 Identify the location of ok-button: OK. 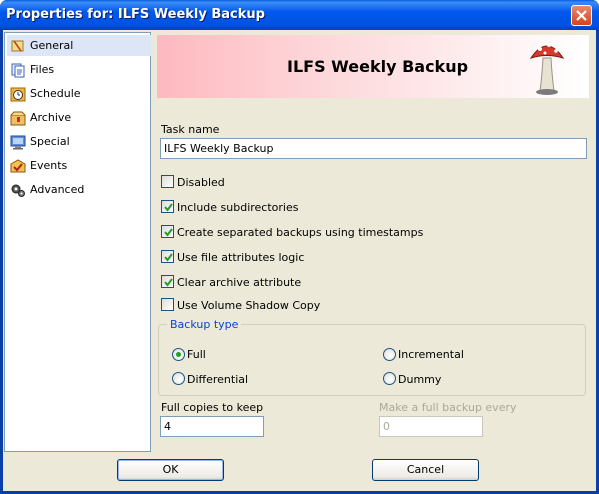
(170, 470).